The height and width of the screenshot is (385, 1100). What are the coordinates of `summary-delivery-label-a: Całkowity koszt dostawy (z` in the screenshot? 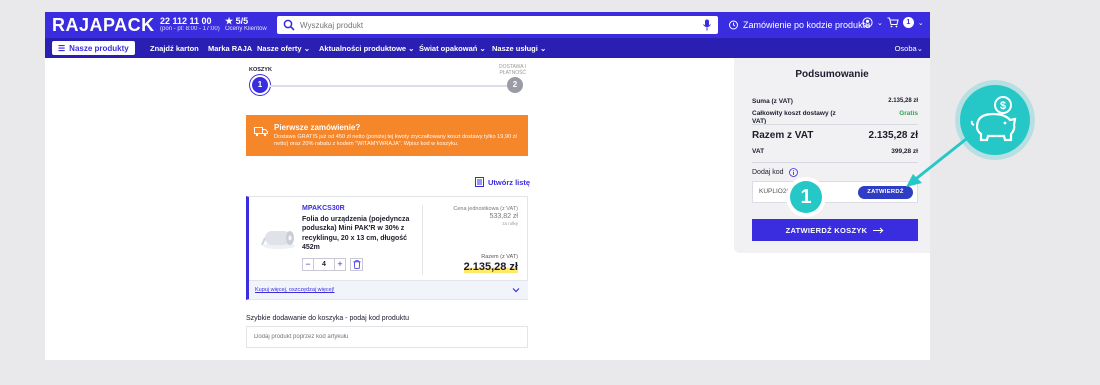 It's located at (794, 113).